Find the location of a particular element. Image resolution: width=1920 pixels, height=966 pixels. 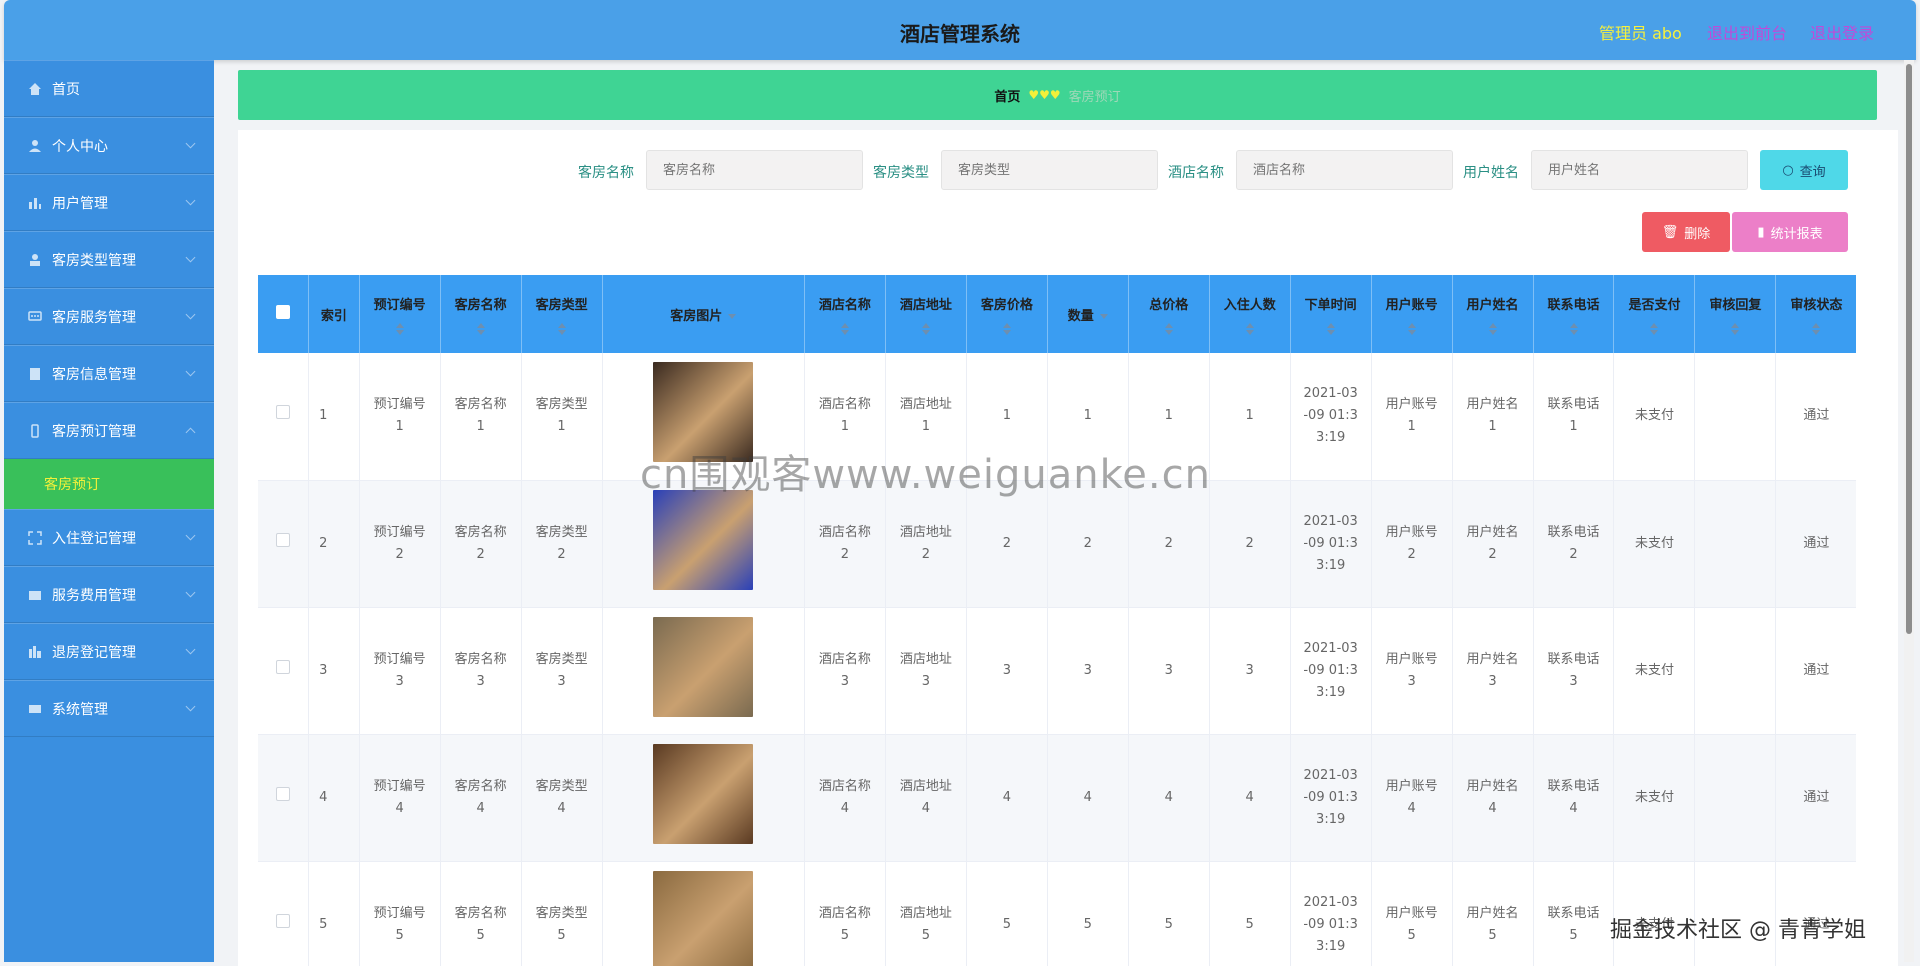

cell-room-type: 客房类型 3 is located at coordinates (562, 671).